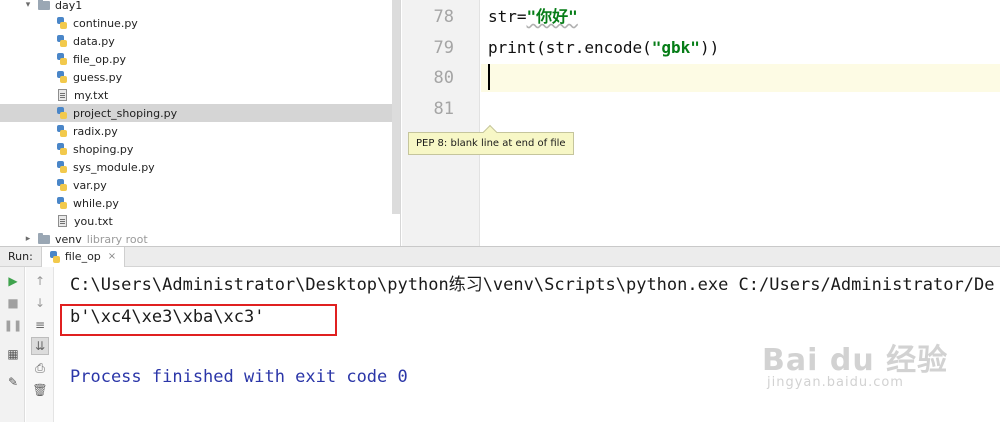  I want to click on red-highlight-box, so click(198, 320).